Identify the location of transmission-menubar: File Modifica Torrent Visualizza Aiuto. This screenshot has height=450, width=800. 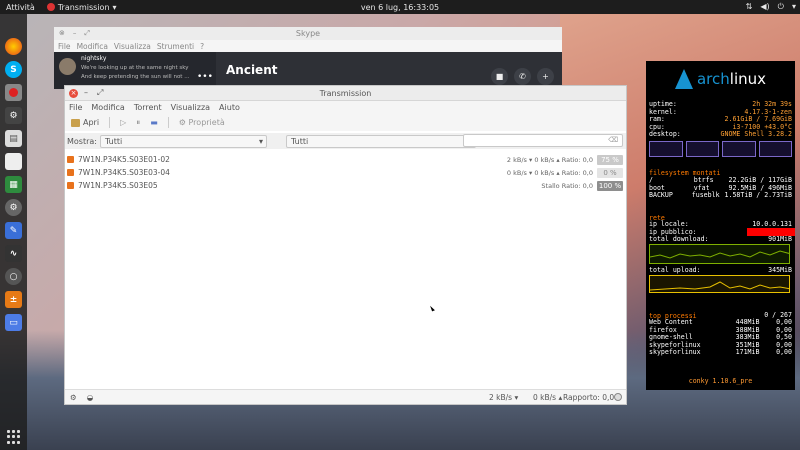
(345, 107).